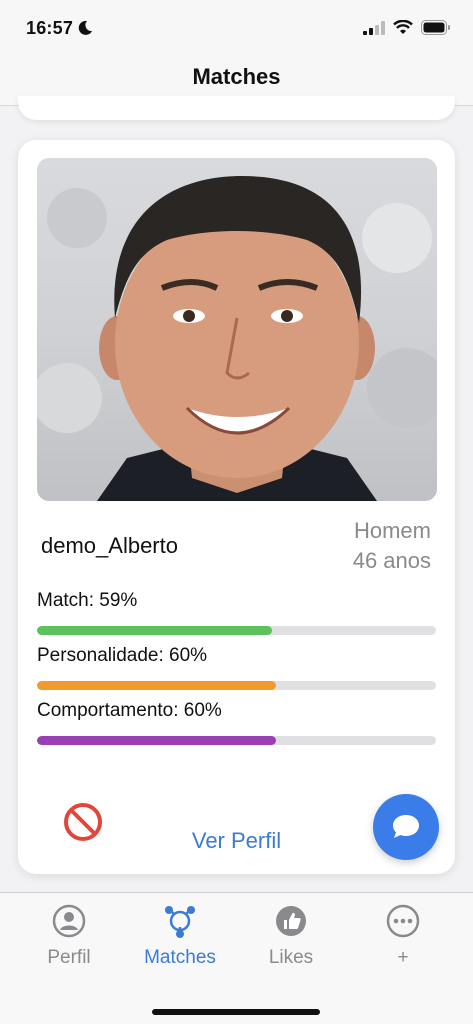 The width and height of the screenshot is (473, 1024). What do you see at coordinates (69, 921) in the screenshot?
I see `person-circle-icon` at bounding box center [69, 921].